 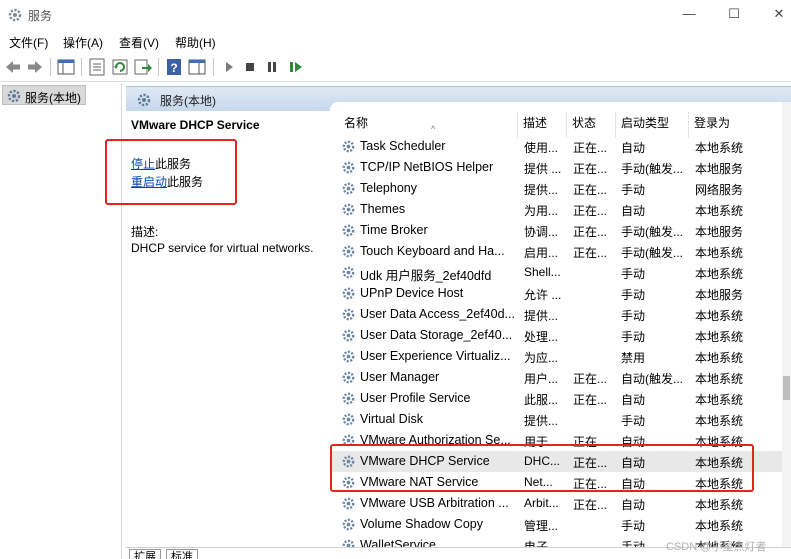 I want to click on toolbar-separator, so click(x=50, y=67).